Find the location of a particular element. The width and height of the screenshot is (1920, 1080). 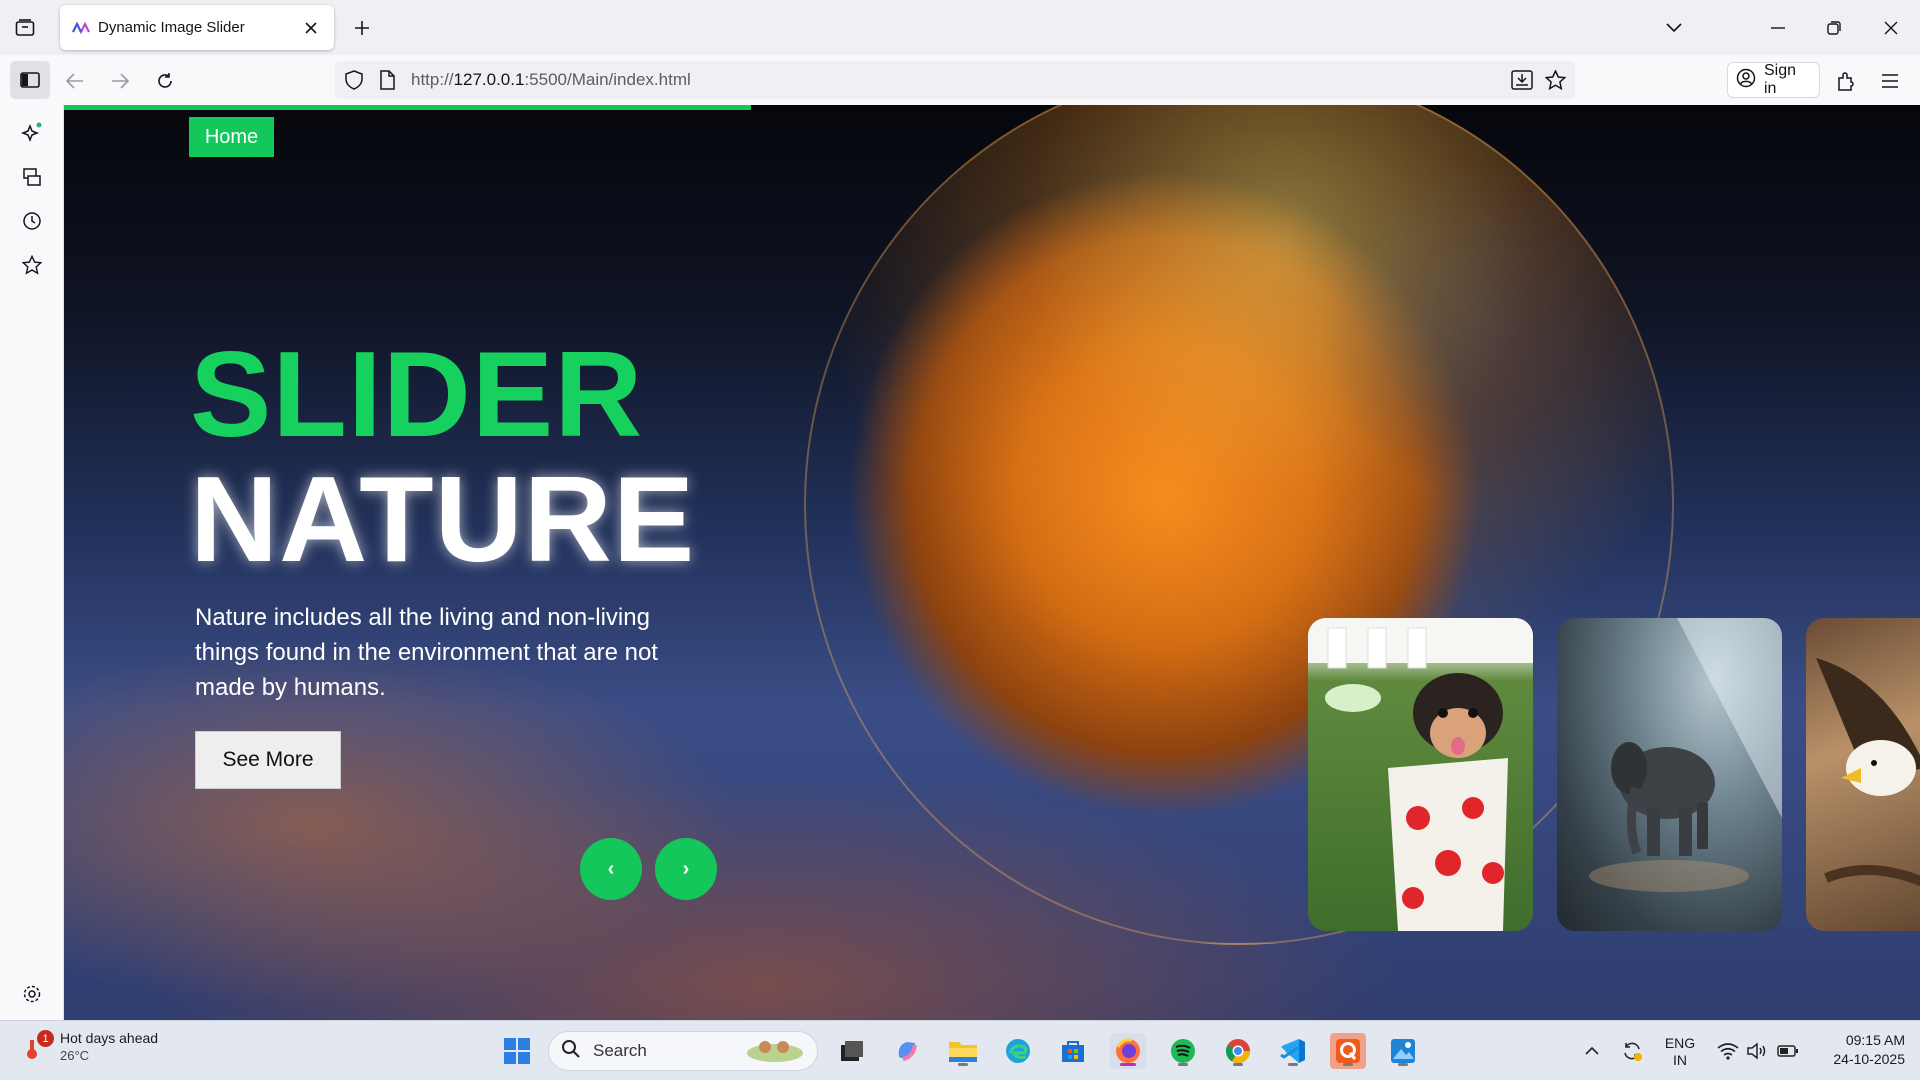

ai-chatbot-icon is located at coordinates (32, 133).